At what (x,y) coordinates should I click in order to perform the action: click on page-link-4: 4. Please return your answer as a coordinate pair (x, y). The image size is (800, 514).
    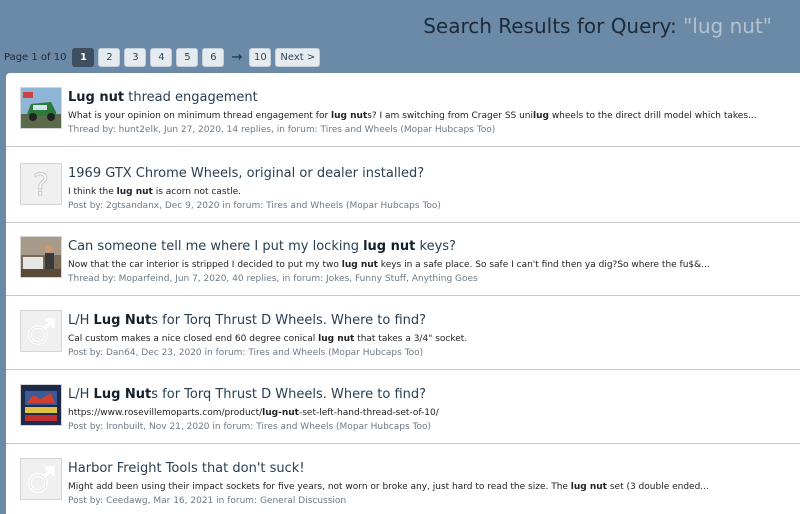
    Looking at the image, I should click on (161, 57).